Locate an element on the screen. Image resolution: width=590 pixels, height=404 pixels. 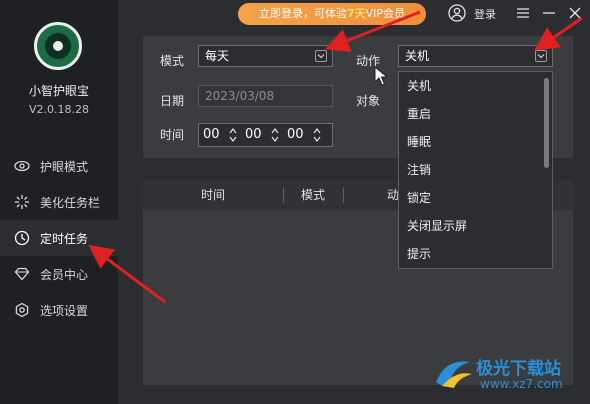
watermark: 极光下载站 www.xz7.com is located at coordinates (507, 375).